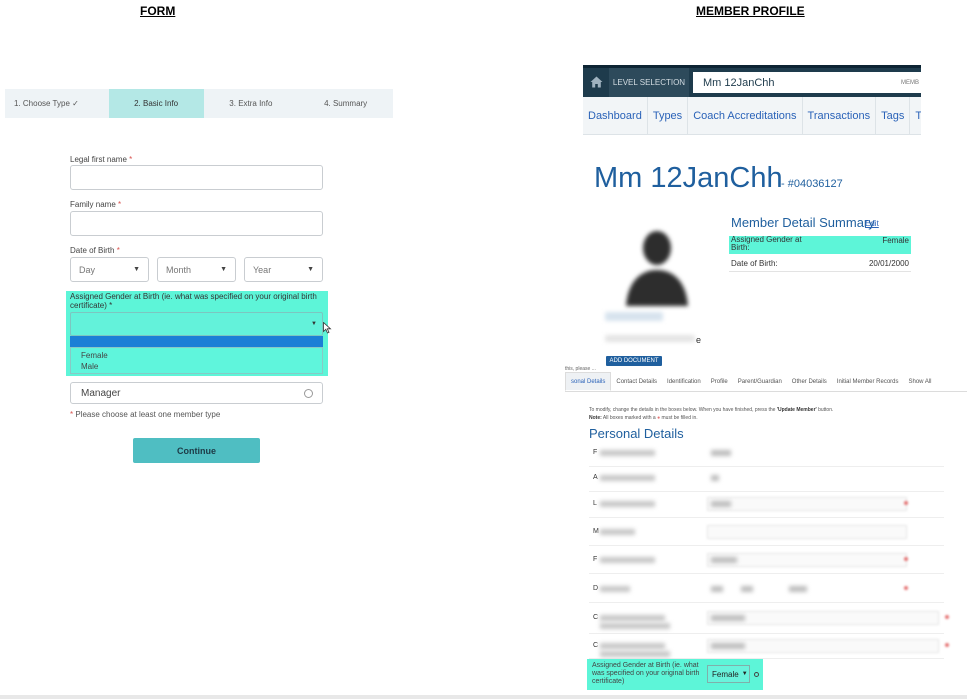  Describe the element at coordinates (760, 381) in the screenshot. I see `subtab-parent-guardian: Parent/Guardian` at that location.